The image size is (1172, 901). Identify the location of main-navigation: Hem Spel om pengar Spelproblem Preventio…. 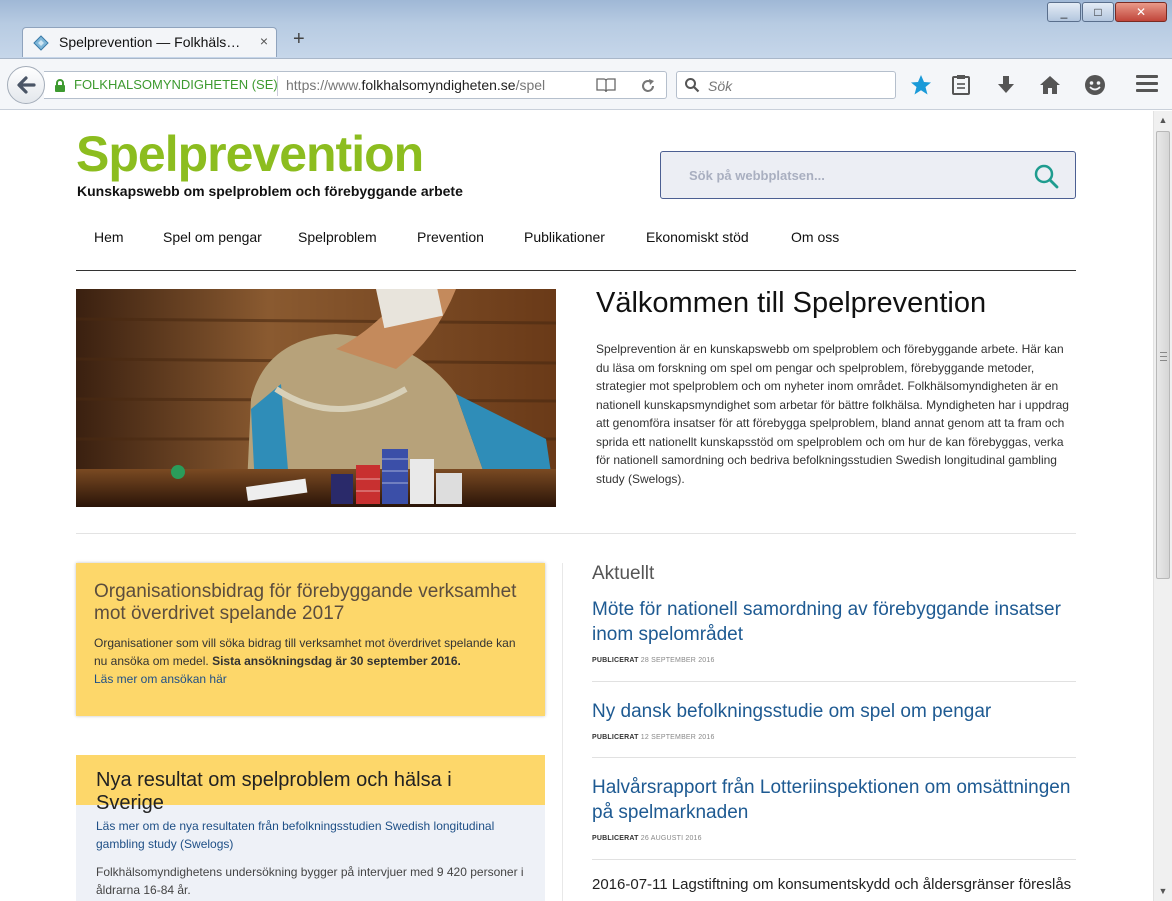
(576, 246).